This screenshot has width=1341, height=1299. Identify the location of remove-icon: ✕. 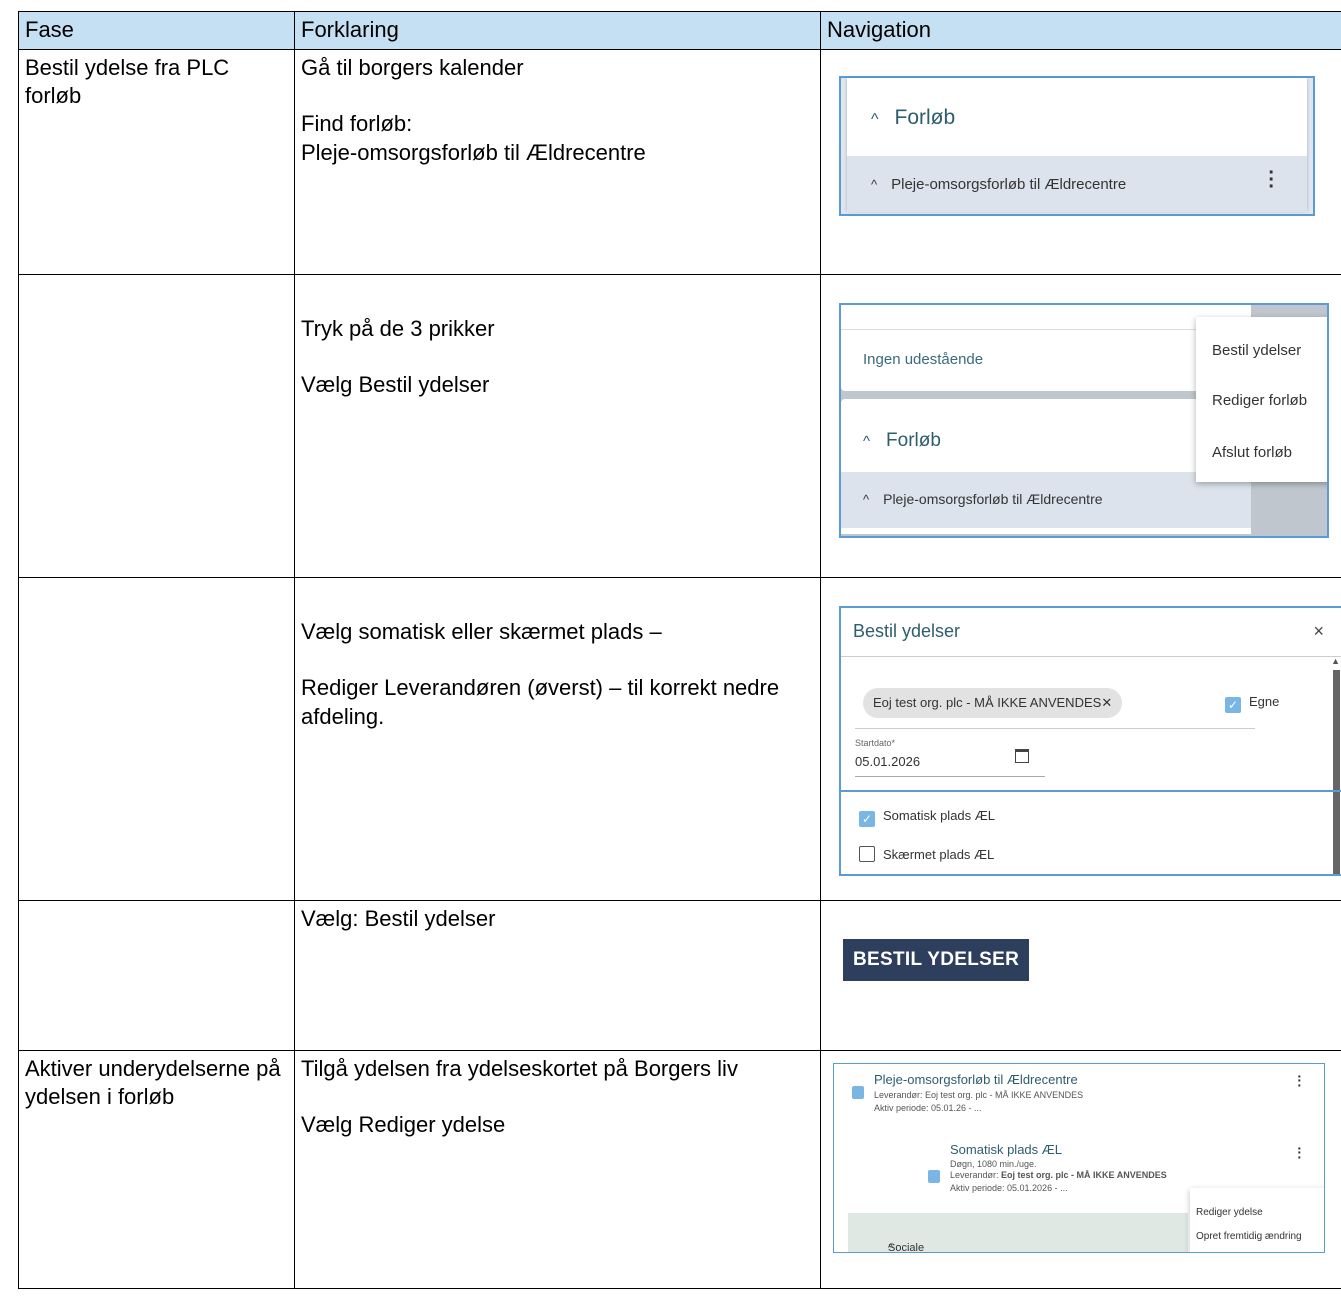
(1106, 702).